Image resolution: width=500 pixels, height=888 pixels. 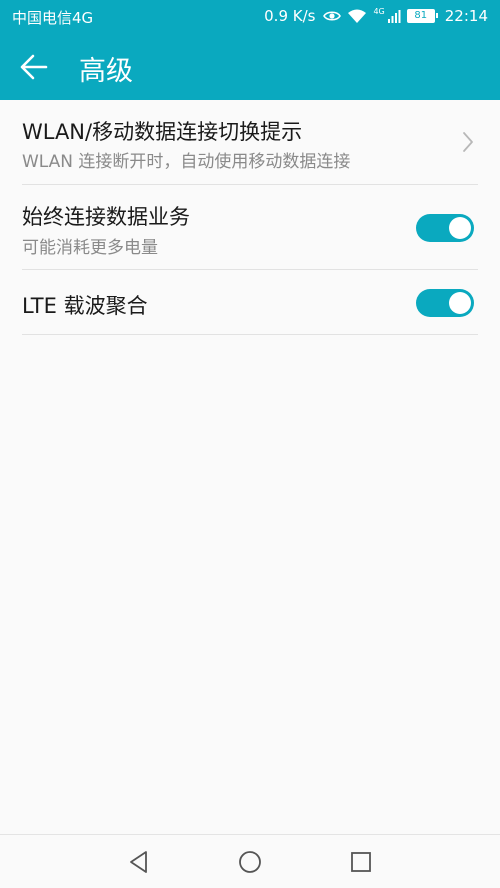 I want to click on setting-wlan-mobile-switch-prompt: WLAN/移动数据连接切换提示 WLAN 连接断开时，自动使用移动数据连接, so click(x=250, y=142).